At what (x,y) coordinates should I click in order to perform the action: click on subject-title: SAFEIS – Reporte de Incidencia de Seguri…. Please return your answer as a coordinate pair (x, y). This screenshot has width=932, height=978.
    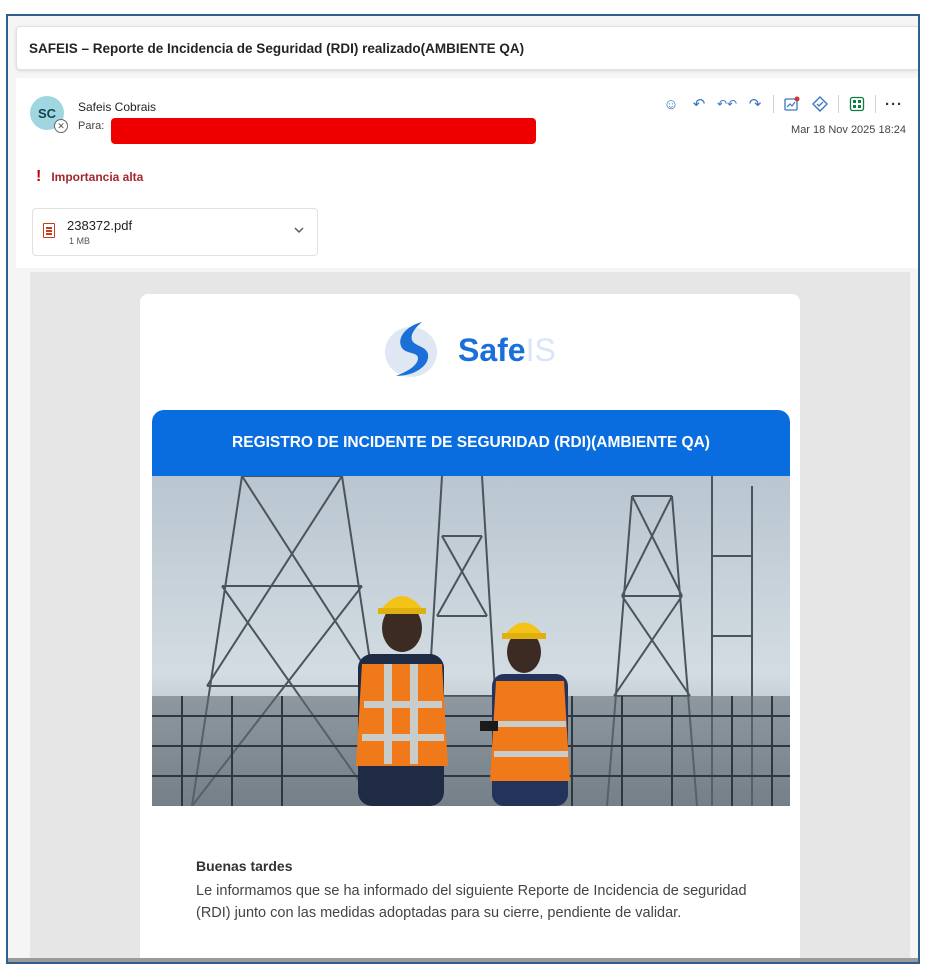
    Looking at the image, I should click on (467, 48).